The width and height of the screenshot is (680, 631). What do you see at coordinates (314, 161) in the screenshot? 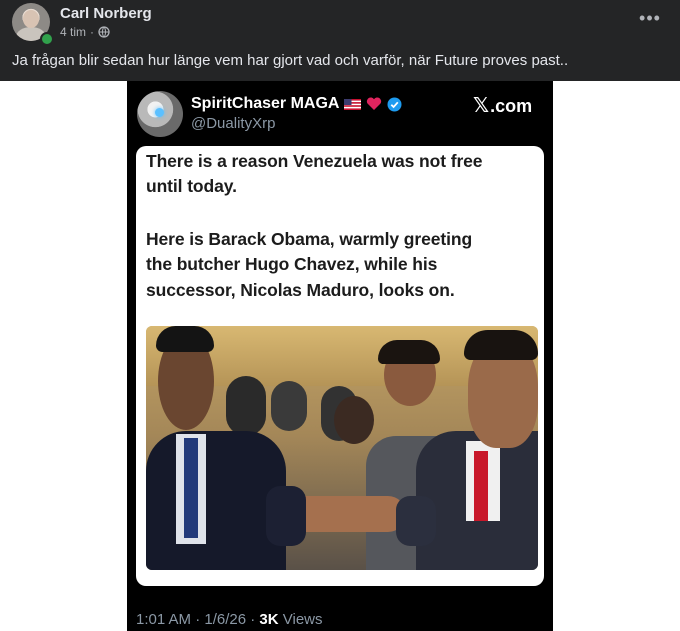
I see `card-text-line: There is a reason Venezuela was not free` at bounding box center [314, 161].